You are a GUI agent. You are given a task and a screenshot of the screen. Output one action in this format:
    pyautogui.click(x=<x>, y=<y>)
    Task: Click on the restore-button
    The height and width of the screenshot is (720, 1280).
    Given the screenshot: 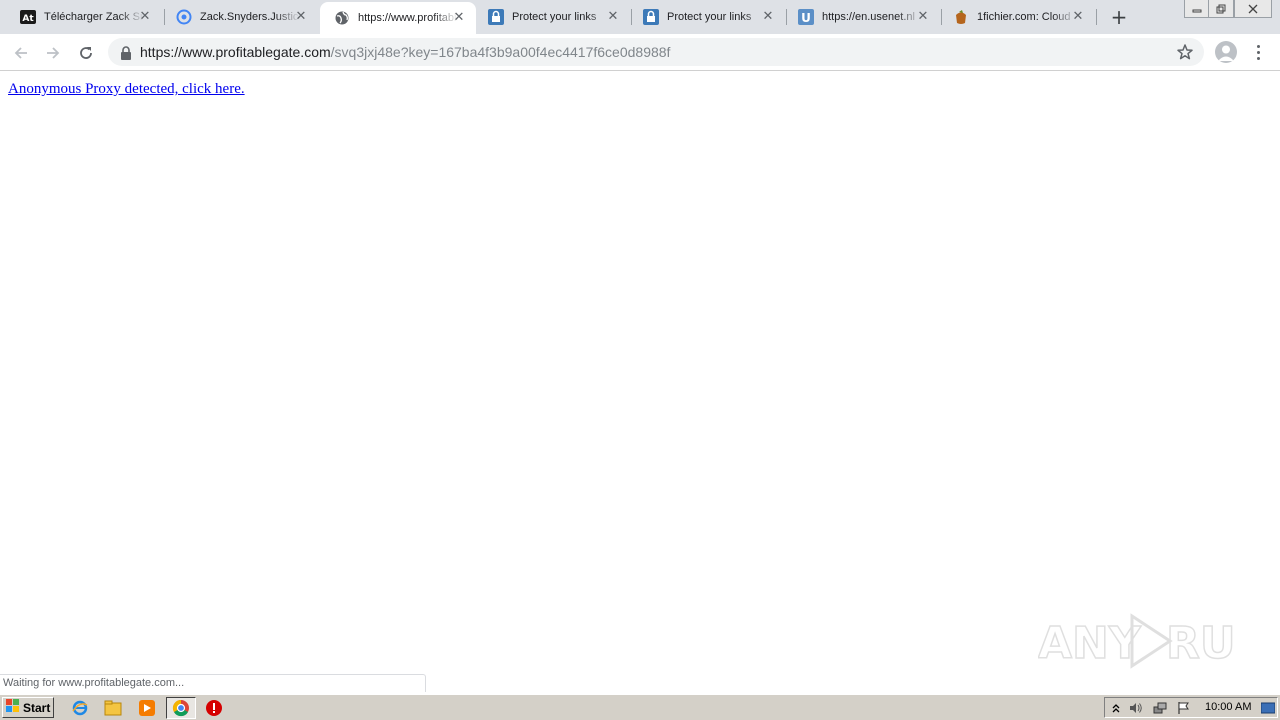 What is the action you would take?
    pyautogui.click(x=1221, y=9)
    